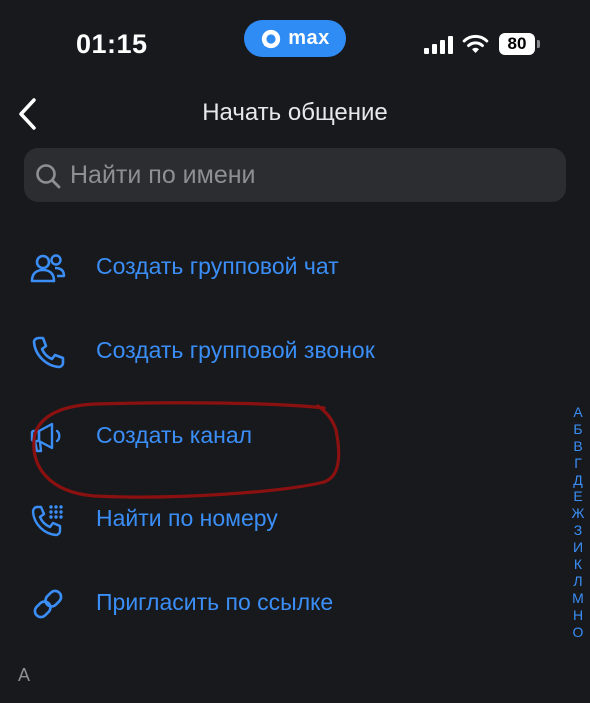 This screenshot has width=590, height=703. What do you see at coordinates (48, 268) in the screenshot?
I see `group-users-icon` at bounding box center [48, 268].